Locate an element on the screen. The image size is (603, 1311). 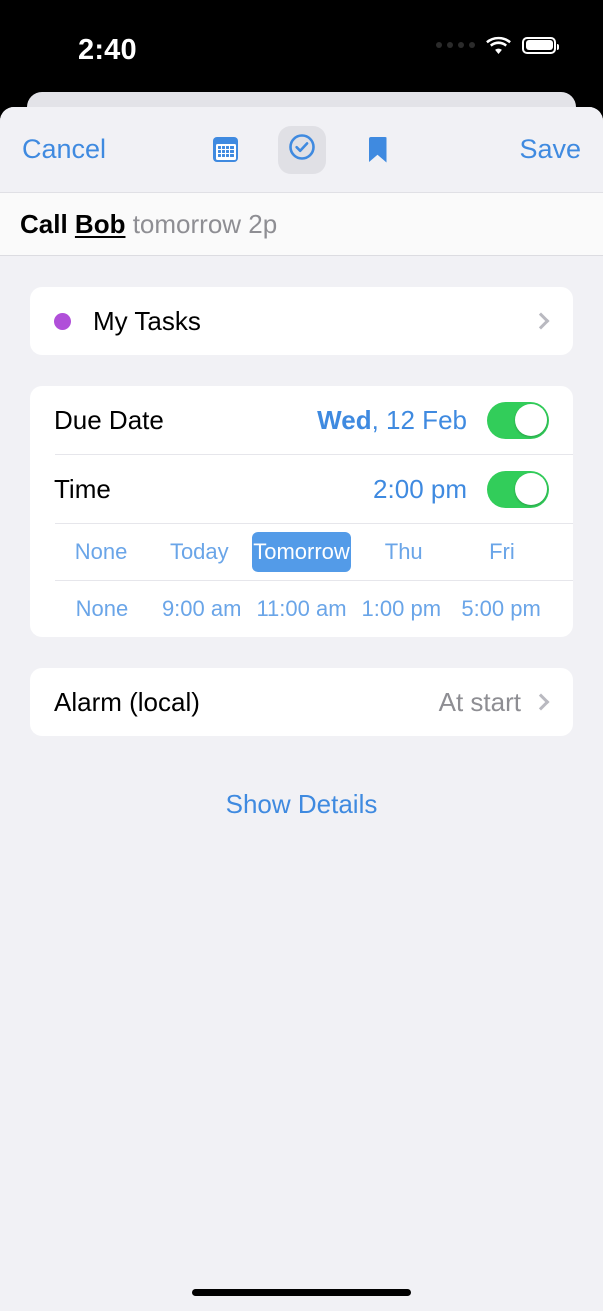
status-bar-clock: 2:40 is located at coordinates (107, 50).